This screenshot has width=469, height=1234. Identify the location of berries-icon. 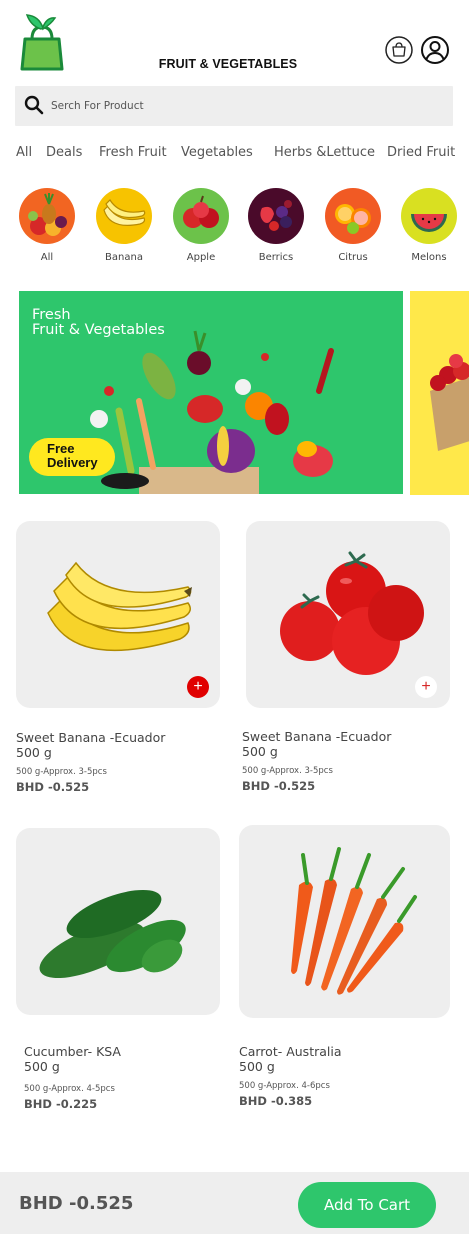
(276, 216).